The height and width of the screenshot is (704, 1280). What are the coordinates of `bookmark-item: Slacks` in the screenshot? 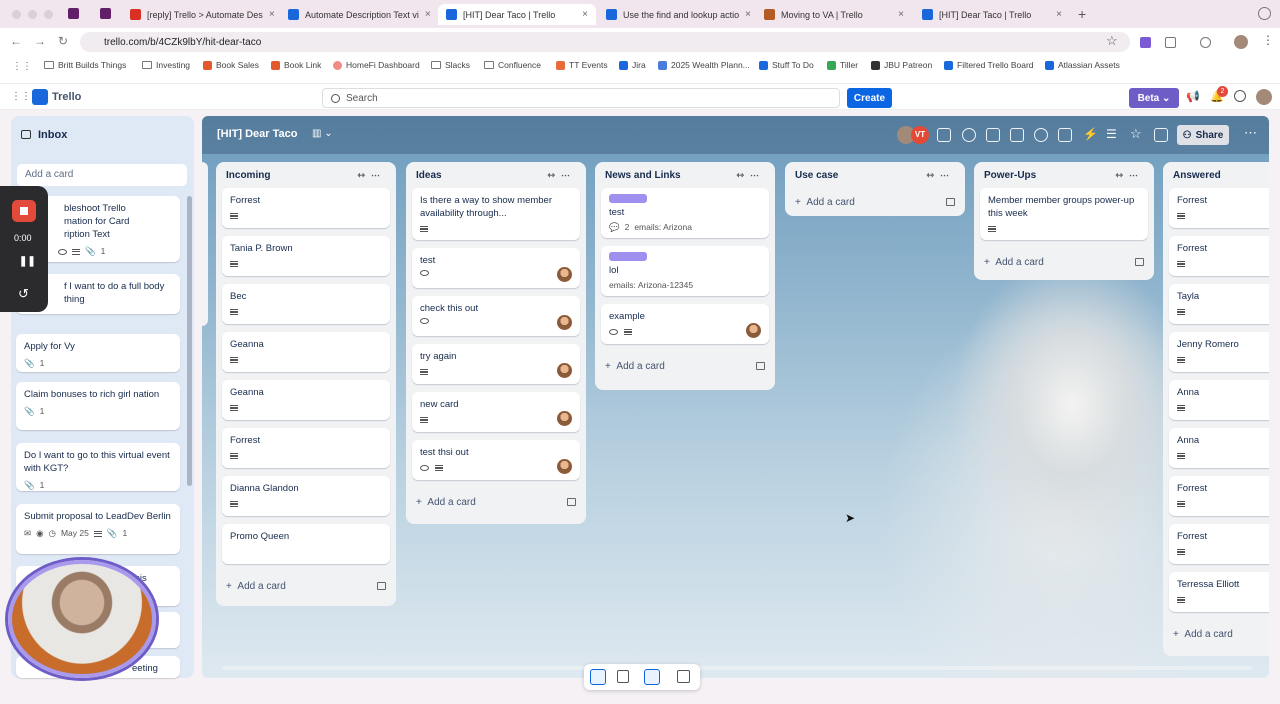 It's located at (450, 65).